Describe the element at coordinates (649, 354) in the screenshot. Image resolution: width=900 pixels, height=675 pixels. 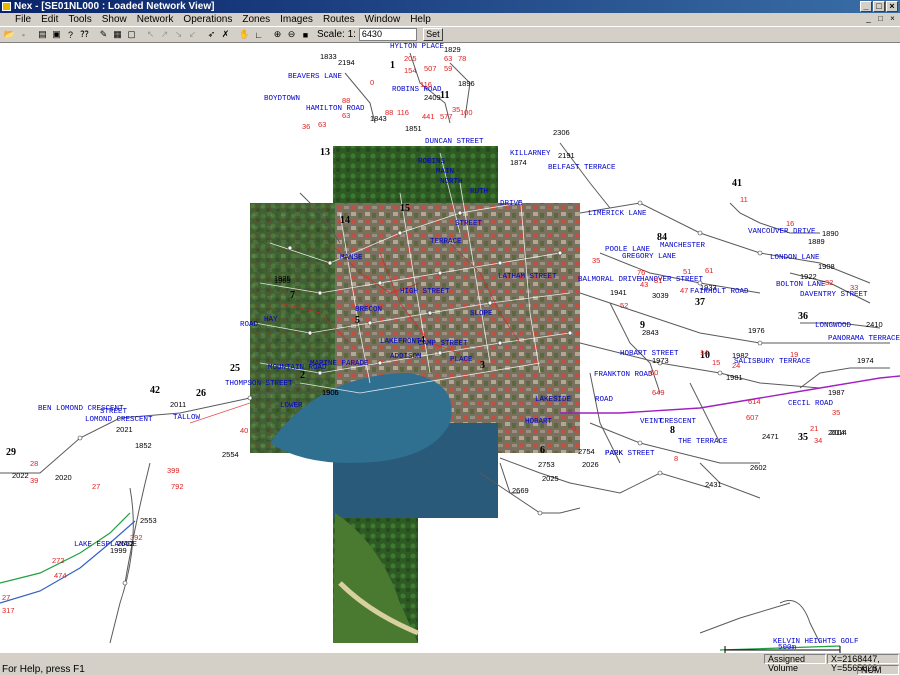
I see `street-label: HOBART STREET` at that location.